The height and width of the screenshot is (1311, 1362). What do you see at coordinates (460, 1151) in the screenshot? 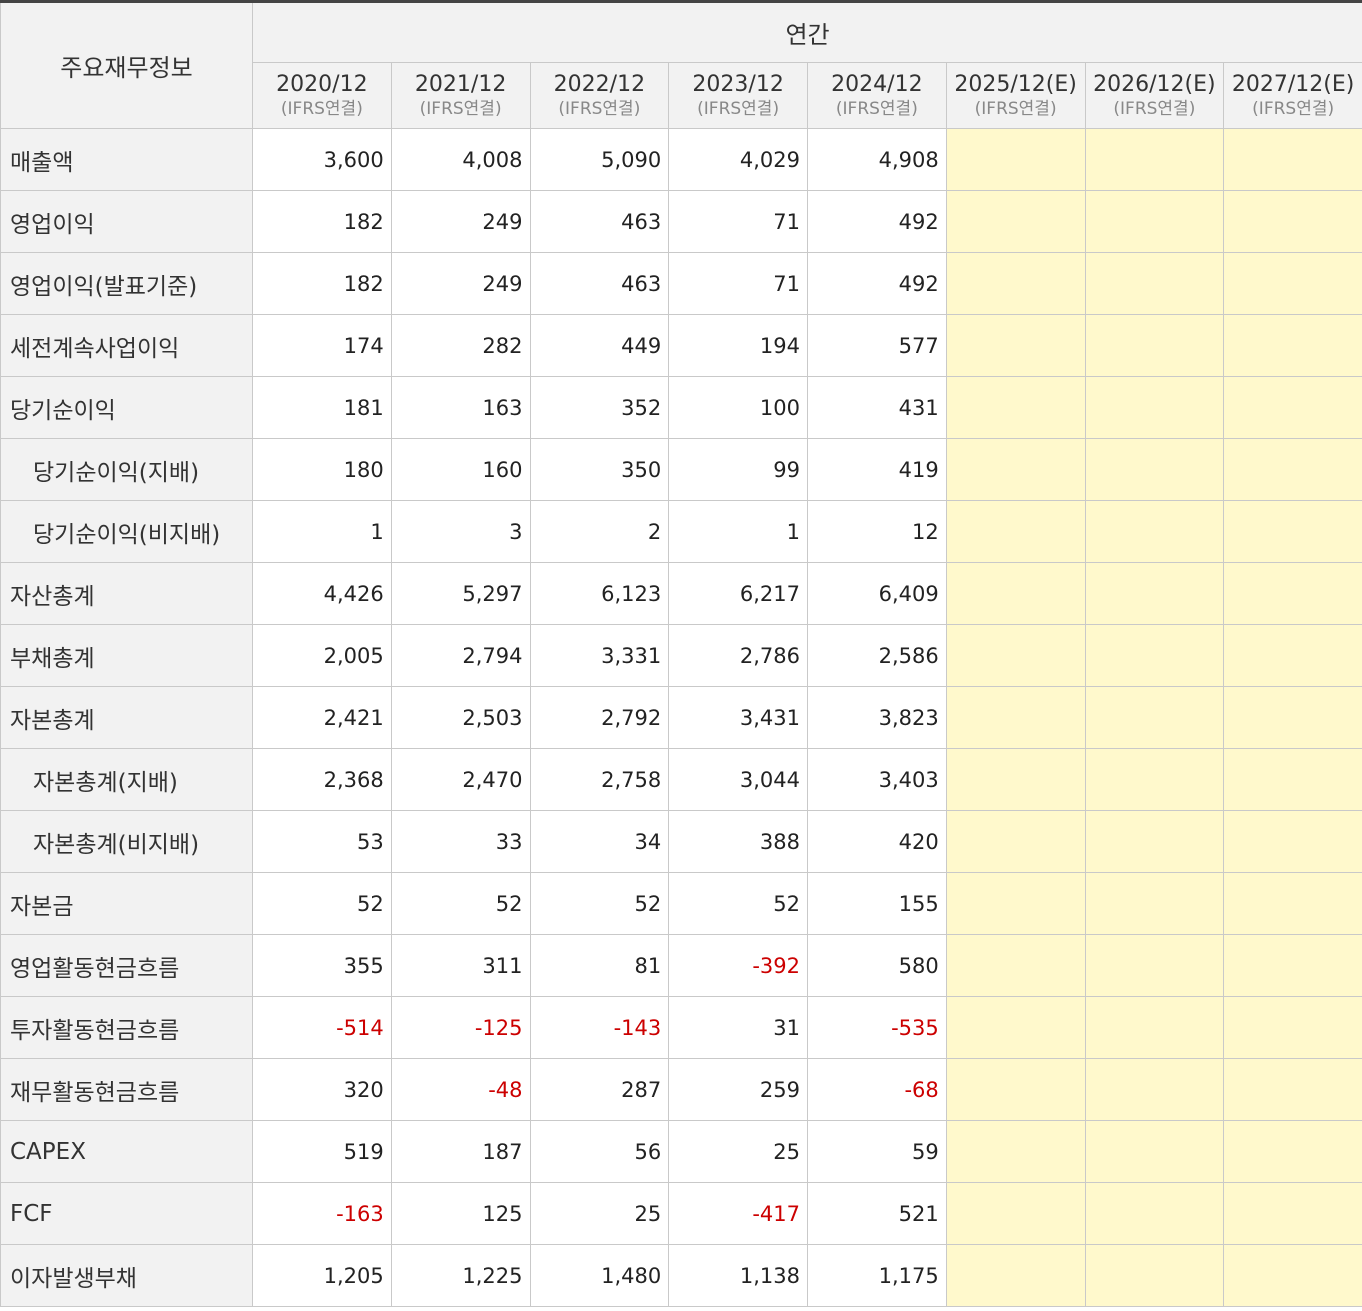
I see `value-cell: 187` at bounding box center [460, 1151].